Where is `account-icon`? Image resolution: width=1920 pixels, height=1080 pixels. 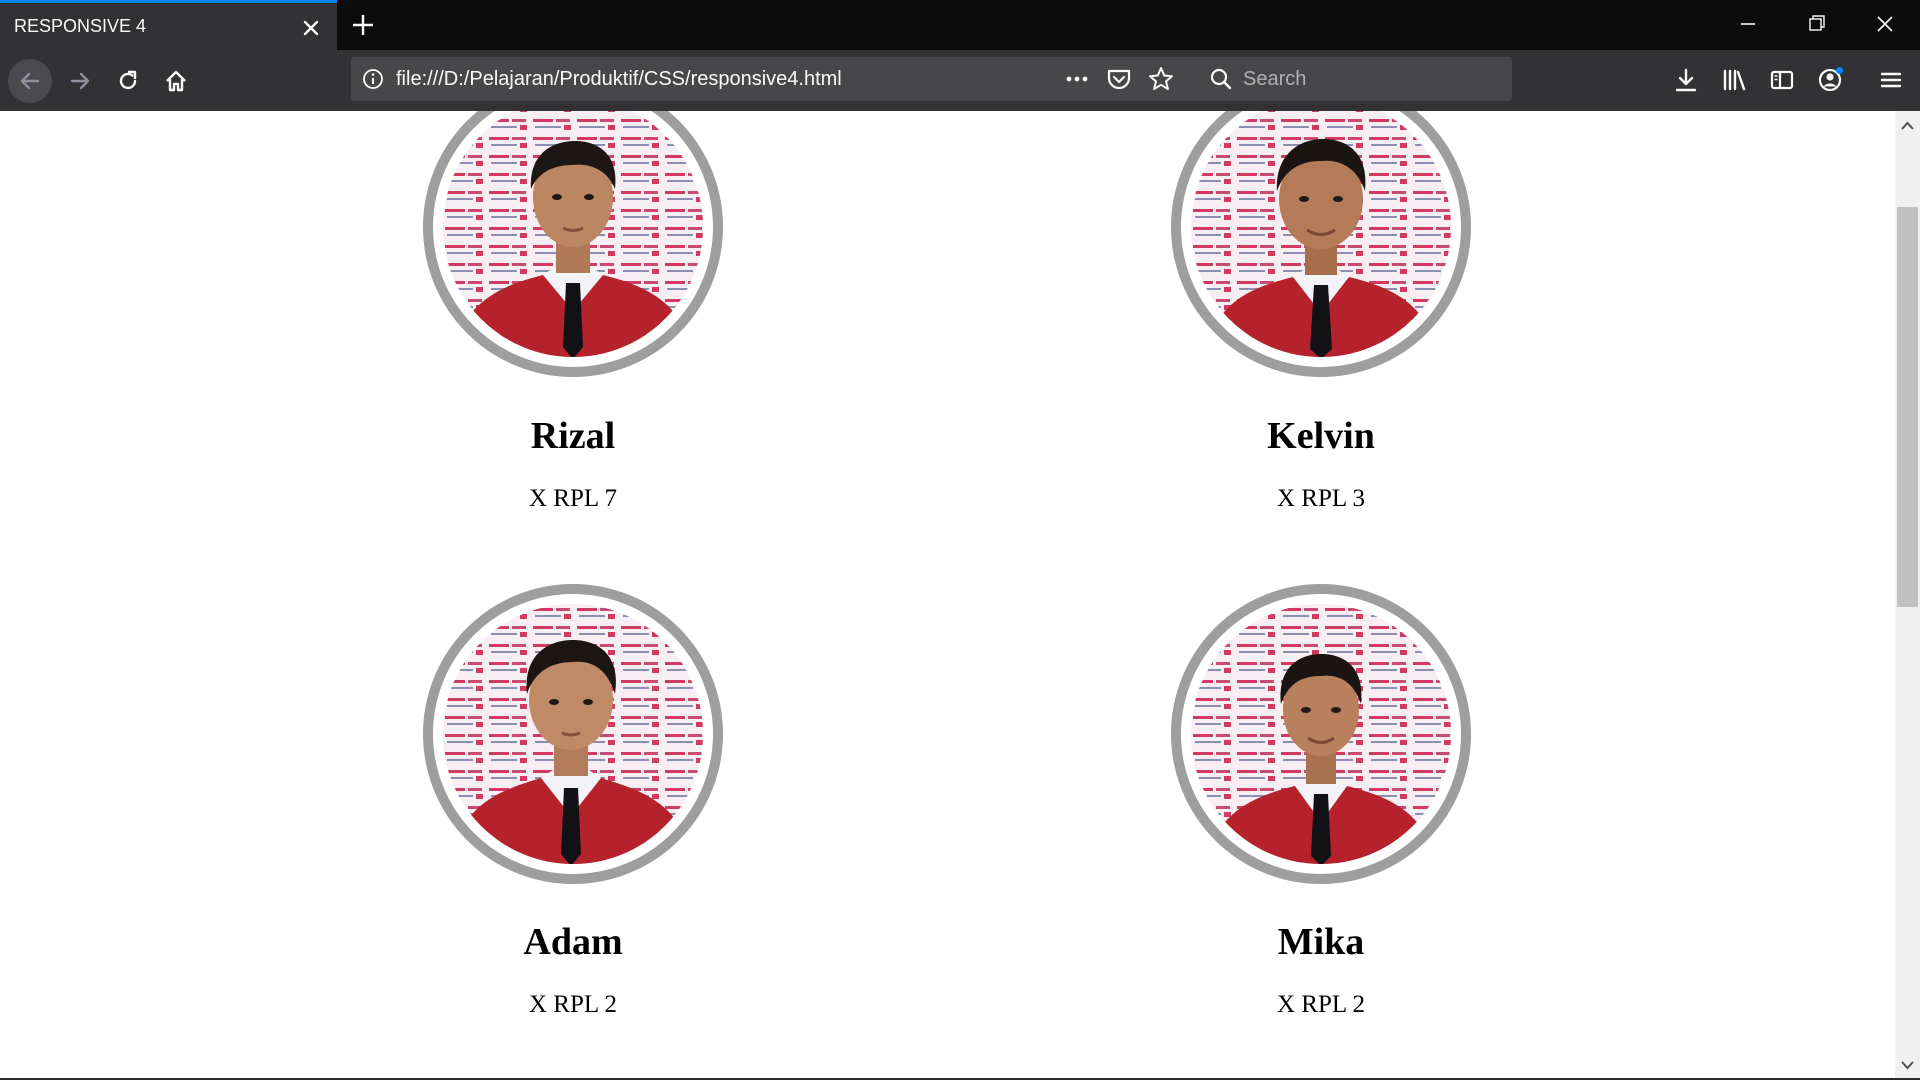 account-icon is located at coordinates (1831, 80).